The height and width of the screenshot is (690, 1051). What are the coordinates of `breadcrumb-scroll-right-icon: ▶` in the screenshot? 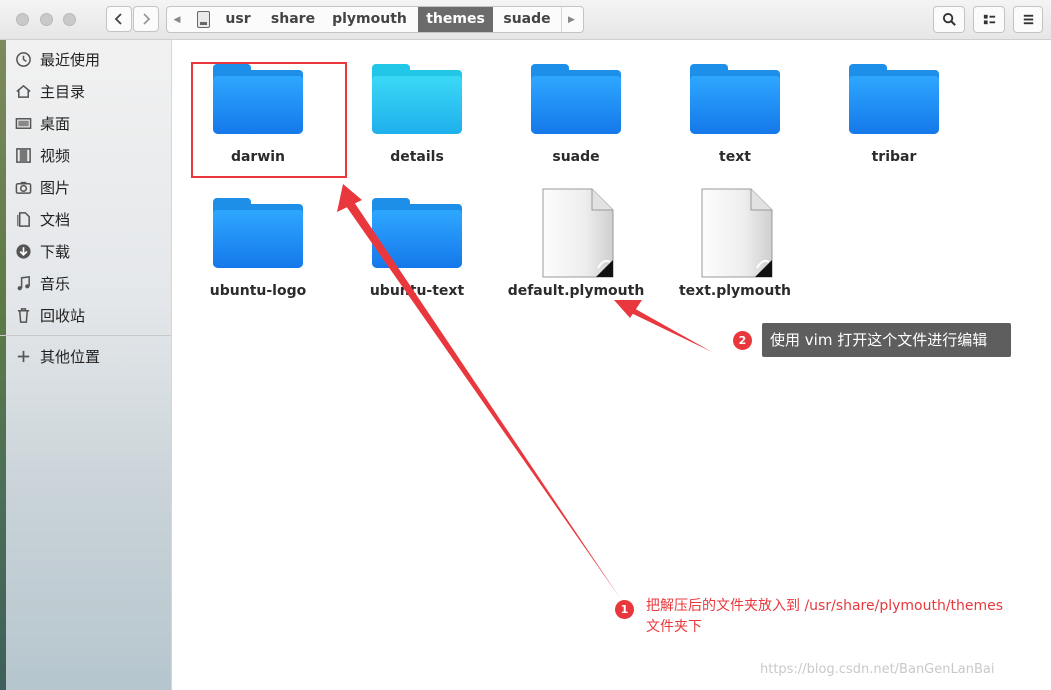 It's located at (571, 19).